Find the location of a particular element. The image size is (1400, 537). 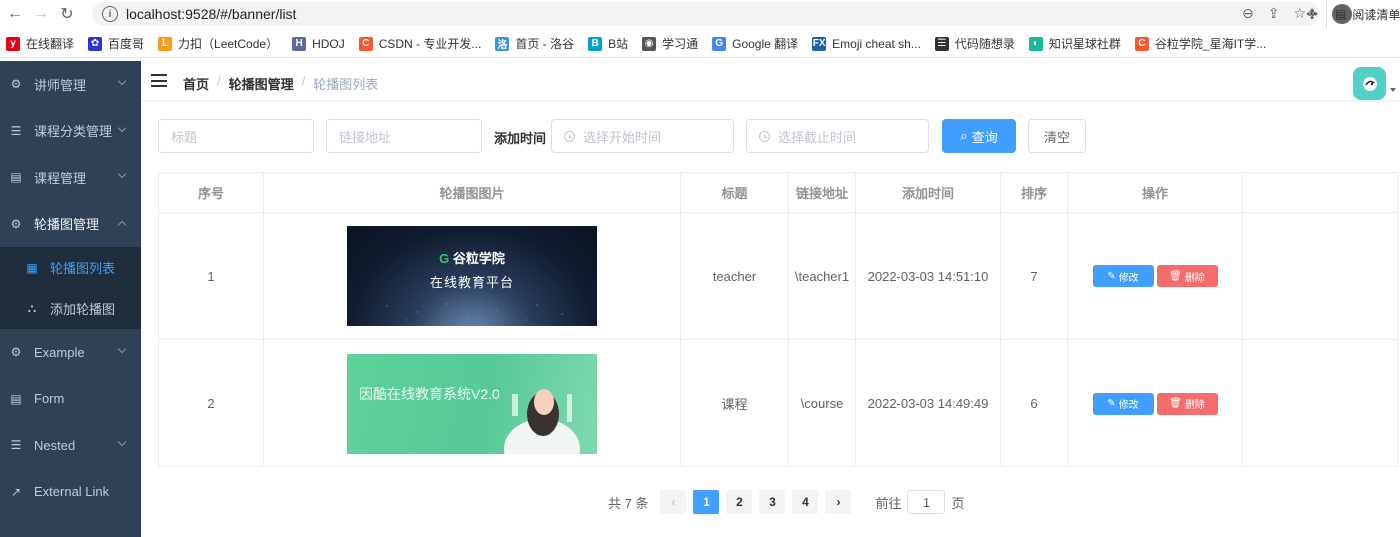

page-2-button: 2 is located at coordinates (739, 502).